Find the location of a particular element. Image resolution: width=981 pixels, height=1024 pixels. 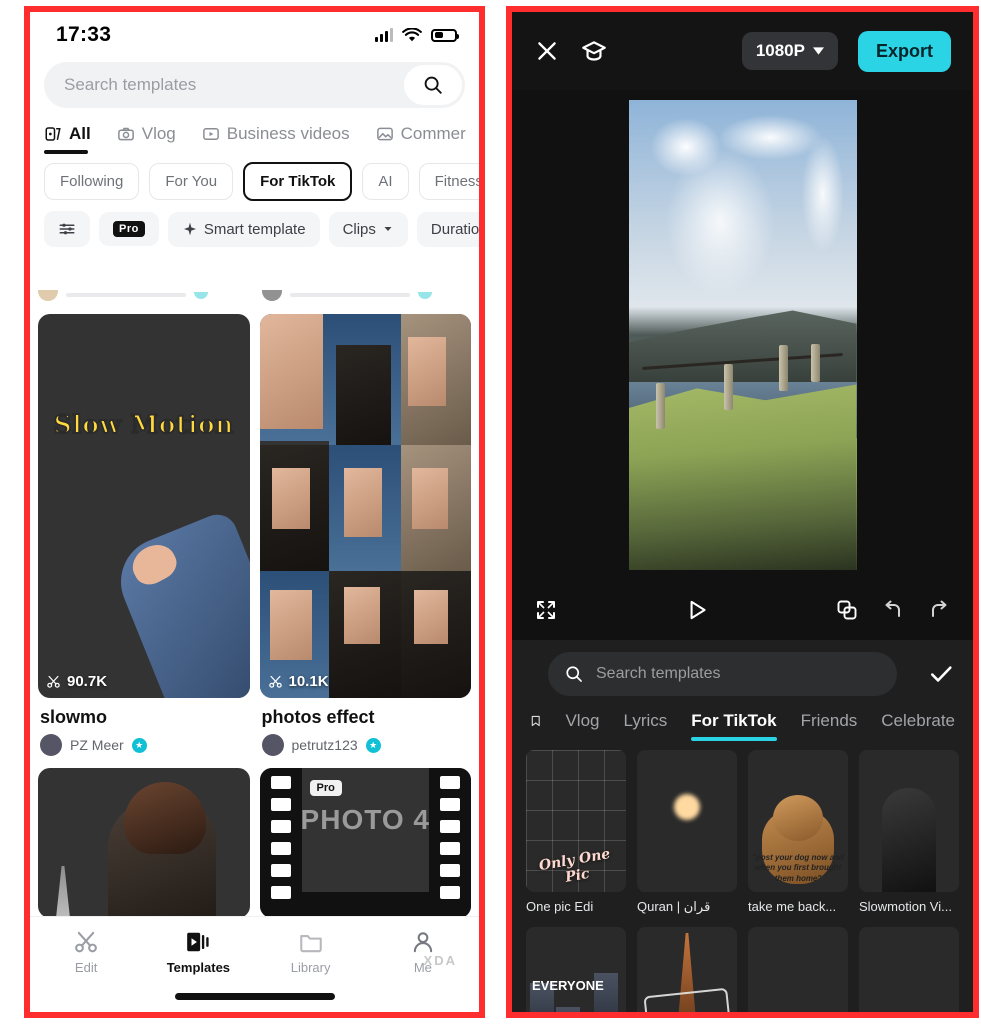

template-card-row2-left is located at coordinates (144, 842).